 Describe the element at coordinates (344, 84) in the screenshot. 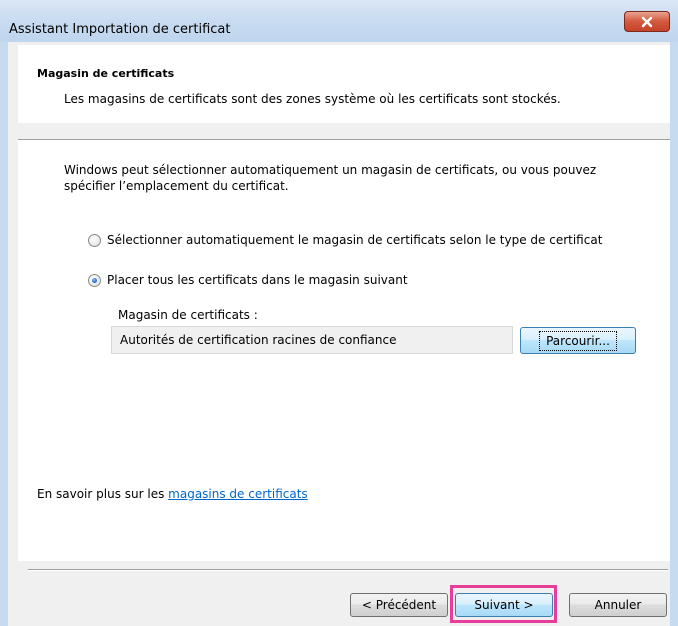

I see `header-panel` at that location.